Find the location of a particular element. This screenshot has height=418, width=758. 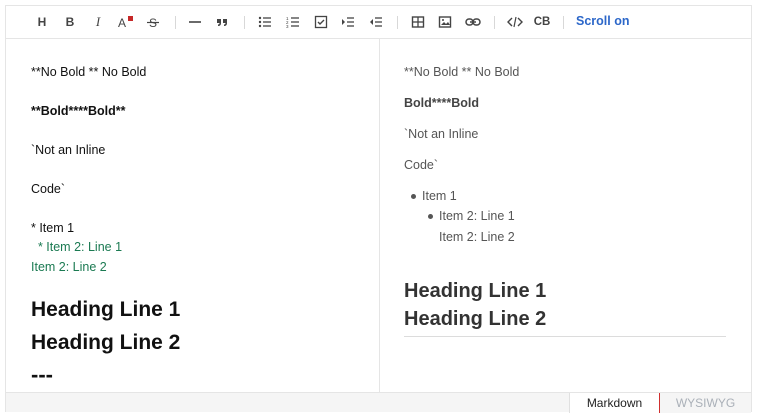

preview-paragraph: `Not an Inline is located at coordinates (441, 134).